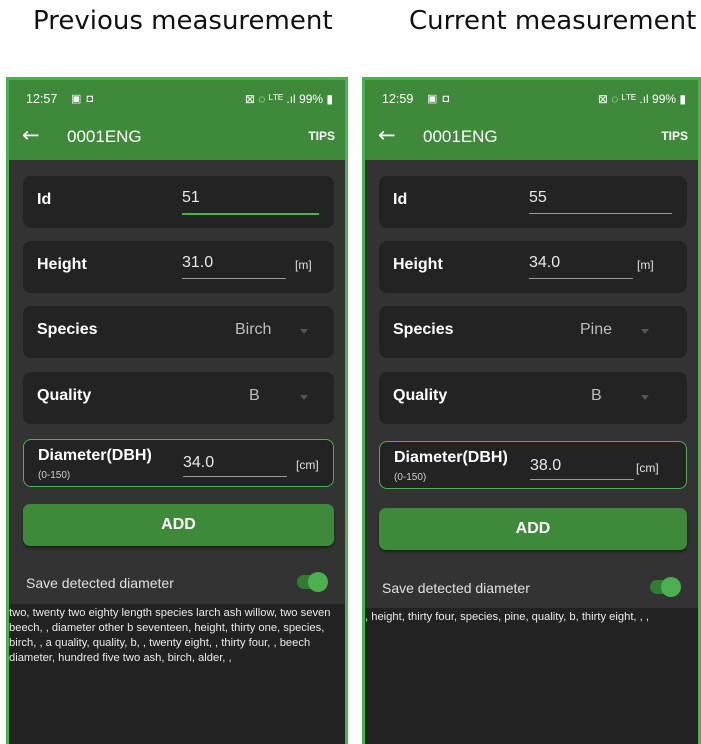 The height and width of the screenshot is (744, 701). I want to click on id-field: Id 55, so click(533, 202).